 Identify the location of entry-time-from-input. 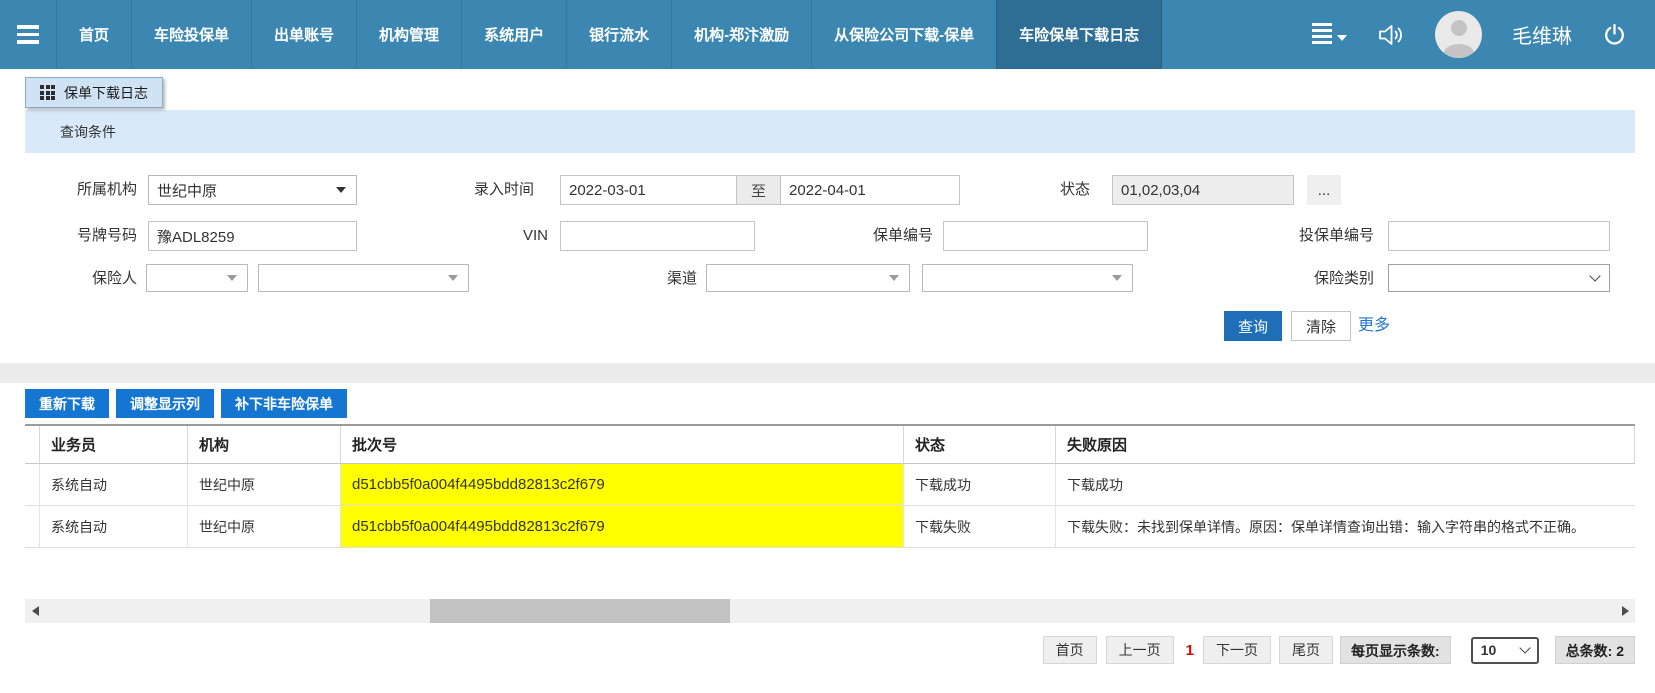
(648, 190).